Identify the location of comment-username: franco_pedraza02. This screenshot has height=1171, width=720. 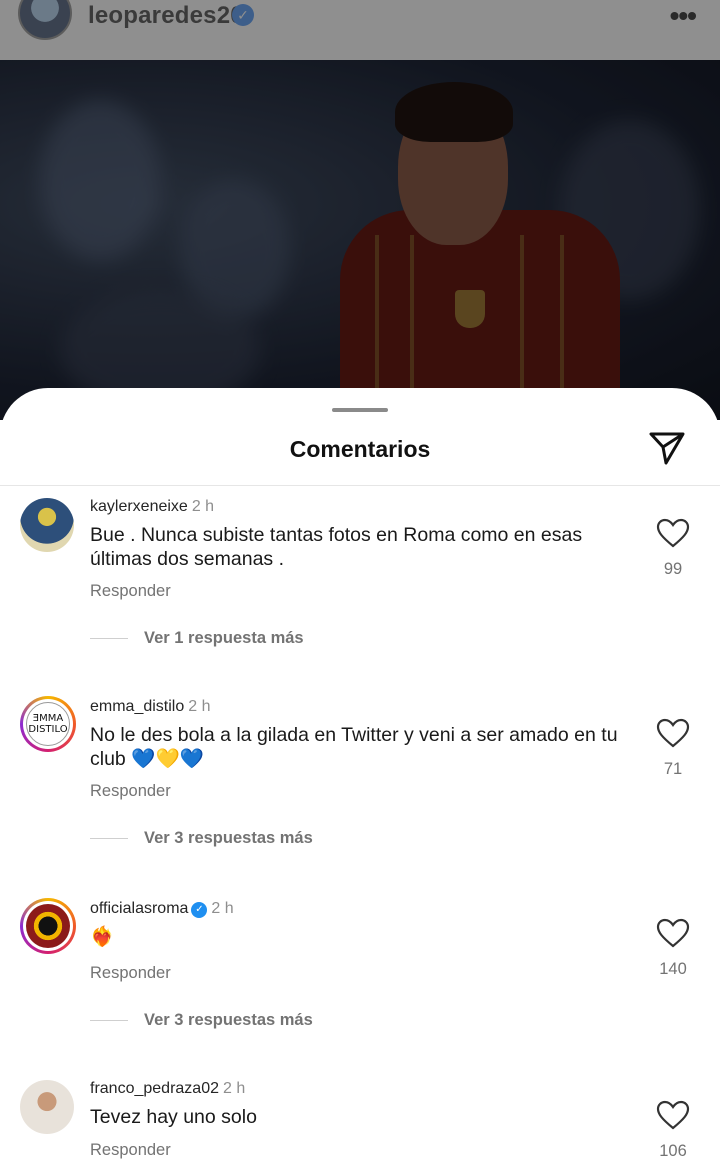
(154, 1088).